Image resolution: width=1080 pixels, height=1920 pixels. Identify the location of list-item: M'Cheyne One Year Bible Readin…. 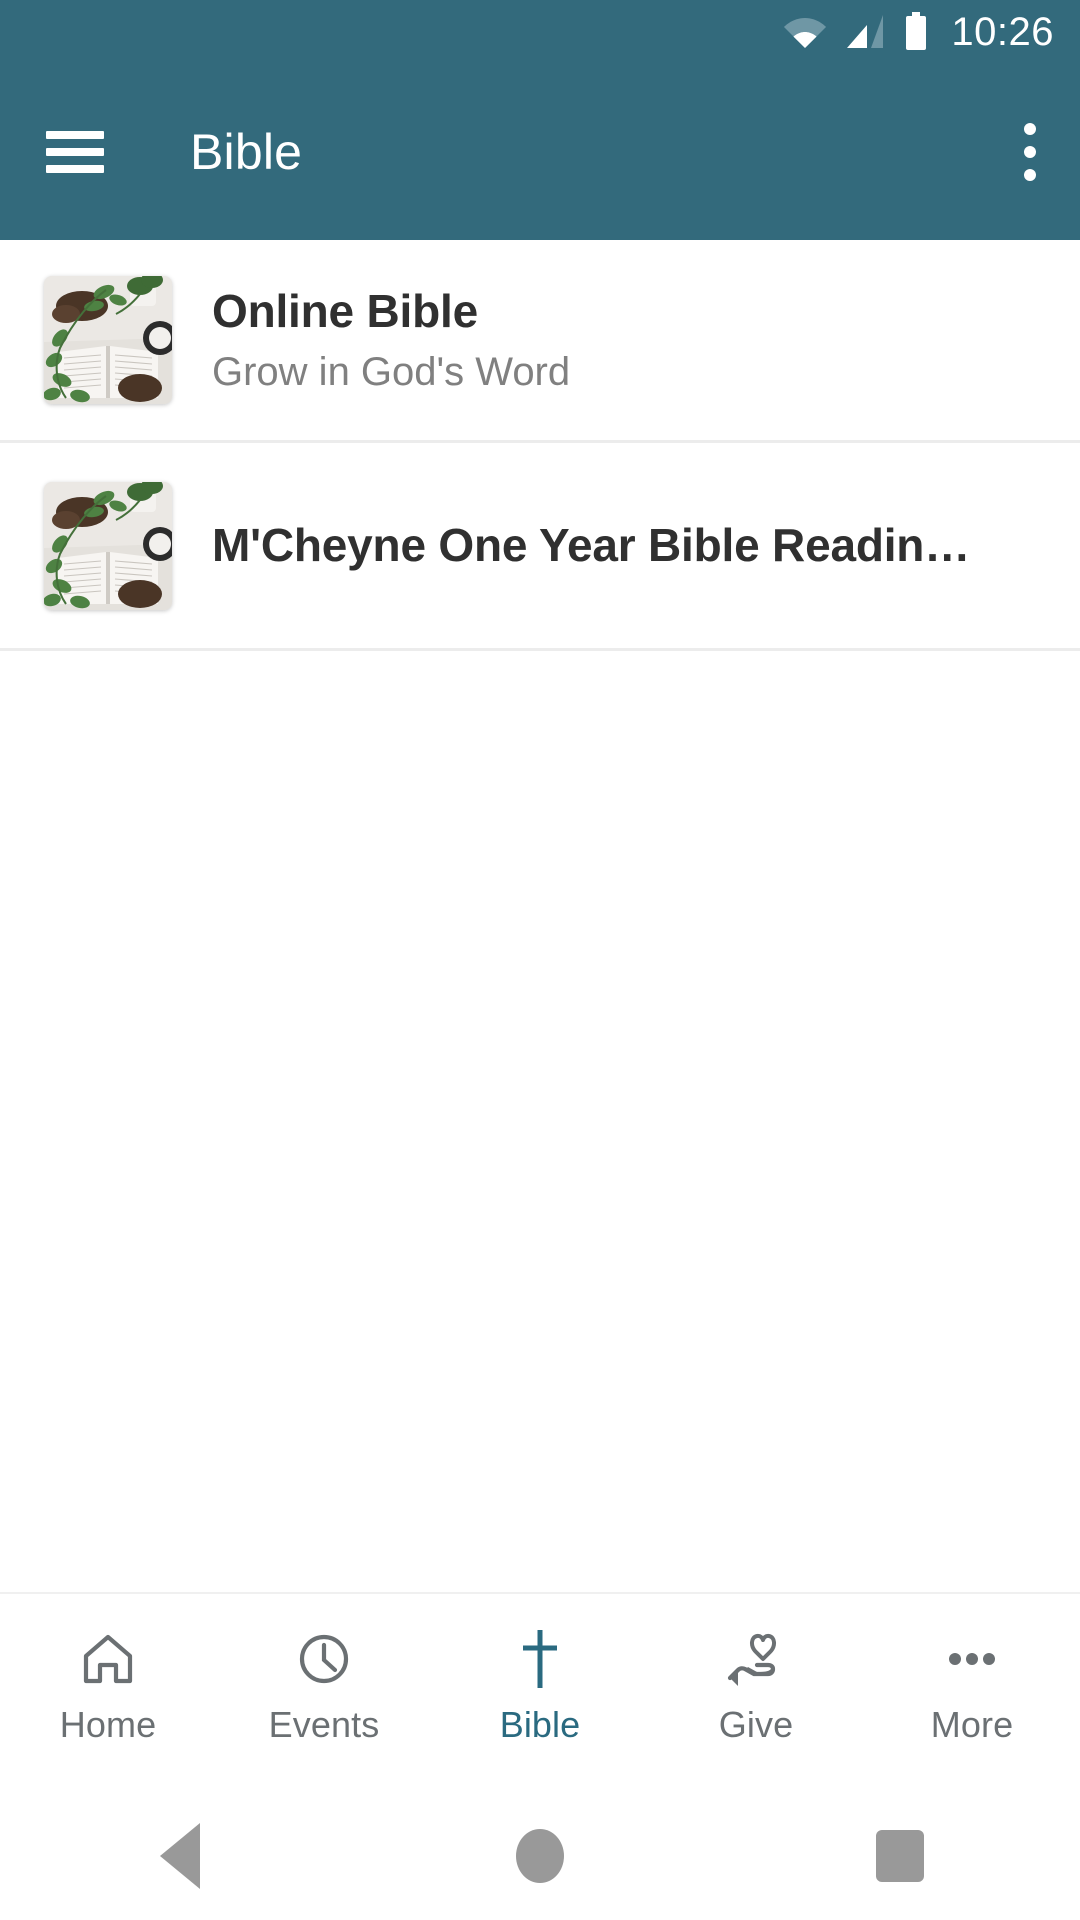
(540, 545).